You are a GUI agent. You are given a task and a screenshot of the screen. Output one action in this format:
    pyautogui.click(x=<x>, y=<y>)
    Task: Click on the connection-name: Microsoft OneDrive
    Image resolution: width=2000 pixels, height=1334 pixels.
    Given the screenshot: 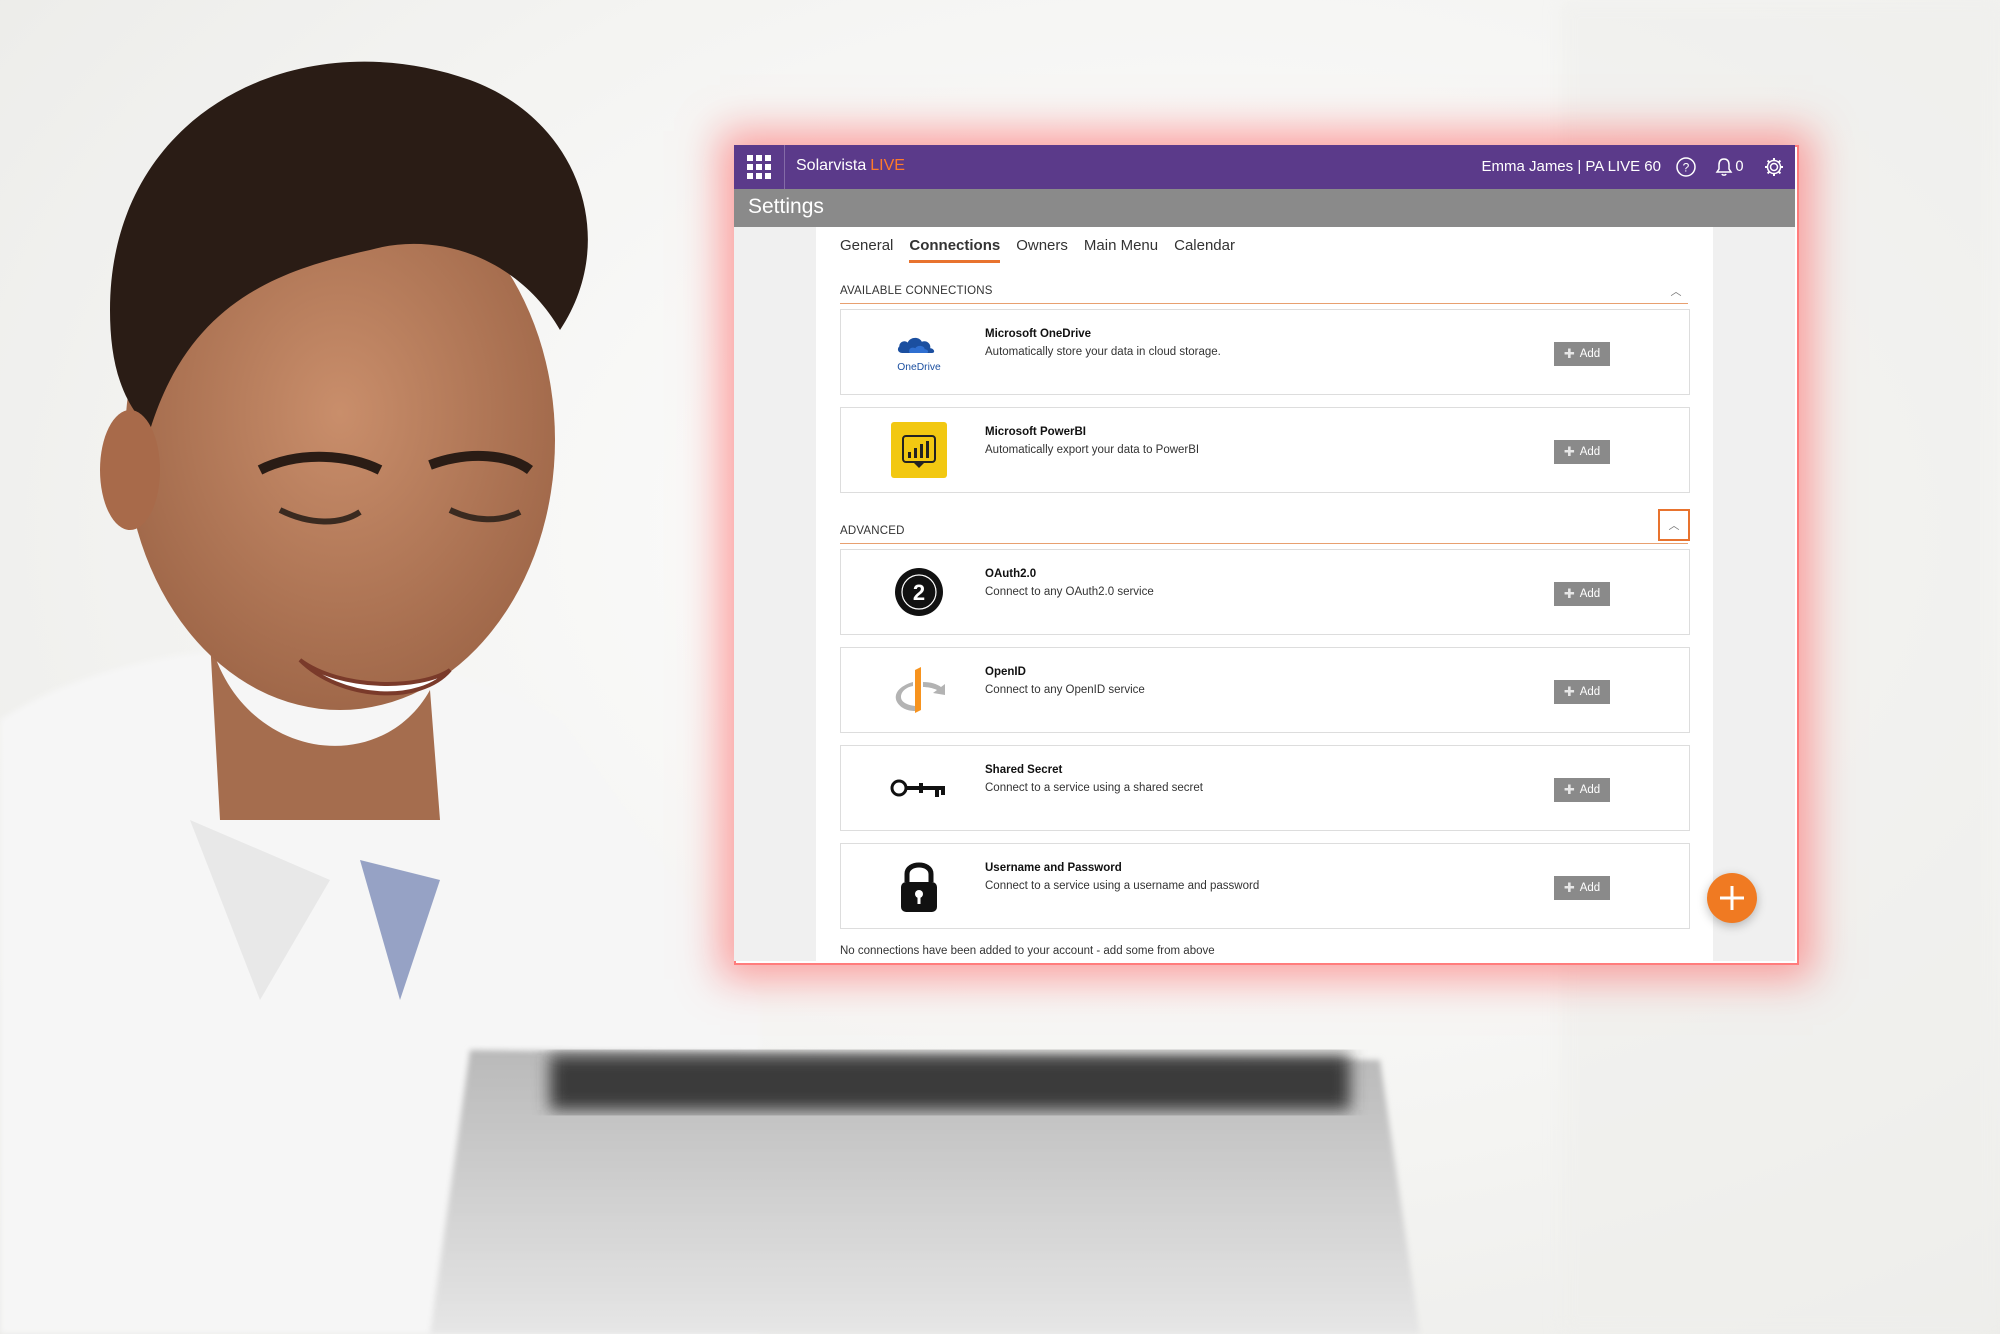 What is the action you would take?
    pyautogui.click(x=1038, y=334)
    